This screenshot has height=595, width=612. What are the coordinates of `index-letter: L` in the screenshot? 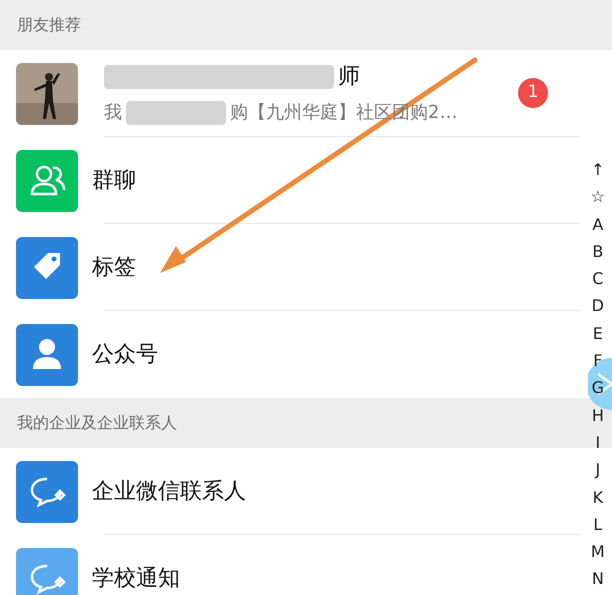 It's located at (597, 524).